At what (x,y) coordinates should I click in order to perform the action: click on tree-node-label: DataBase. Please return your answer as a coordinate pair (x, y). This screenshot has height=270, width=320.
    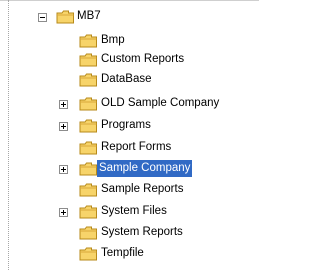
    Looking at the image, I should click on (126, 79).